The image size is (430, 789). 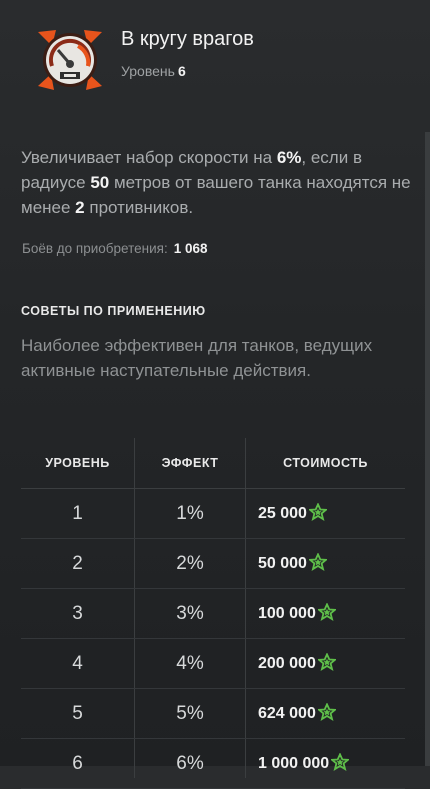 What do you see at coordinates (139, 207) in the screenshot?
I see `desc-text-4: противников.` at bounding box center [139, 207].